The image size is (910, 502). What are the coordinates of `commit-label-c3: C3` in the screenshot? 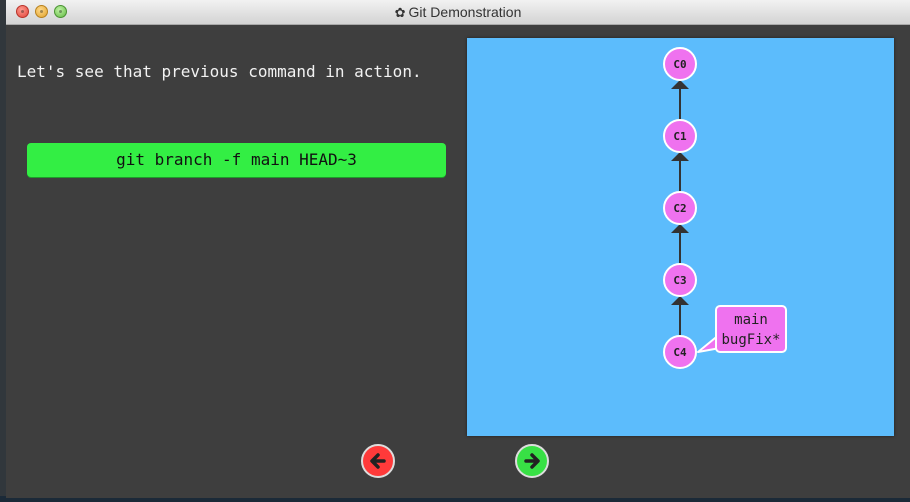 It's located at (679, 280).